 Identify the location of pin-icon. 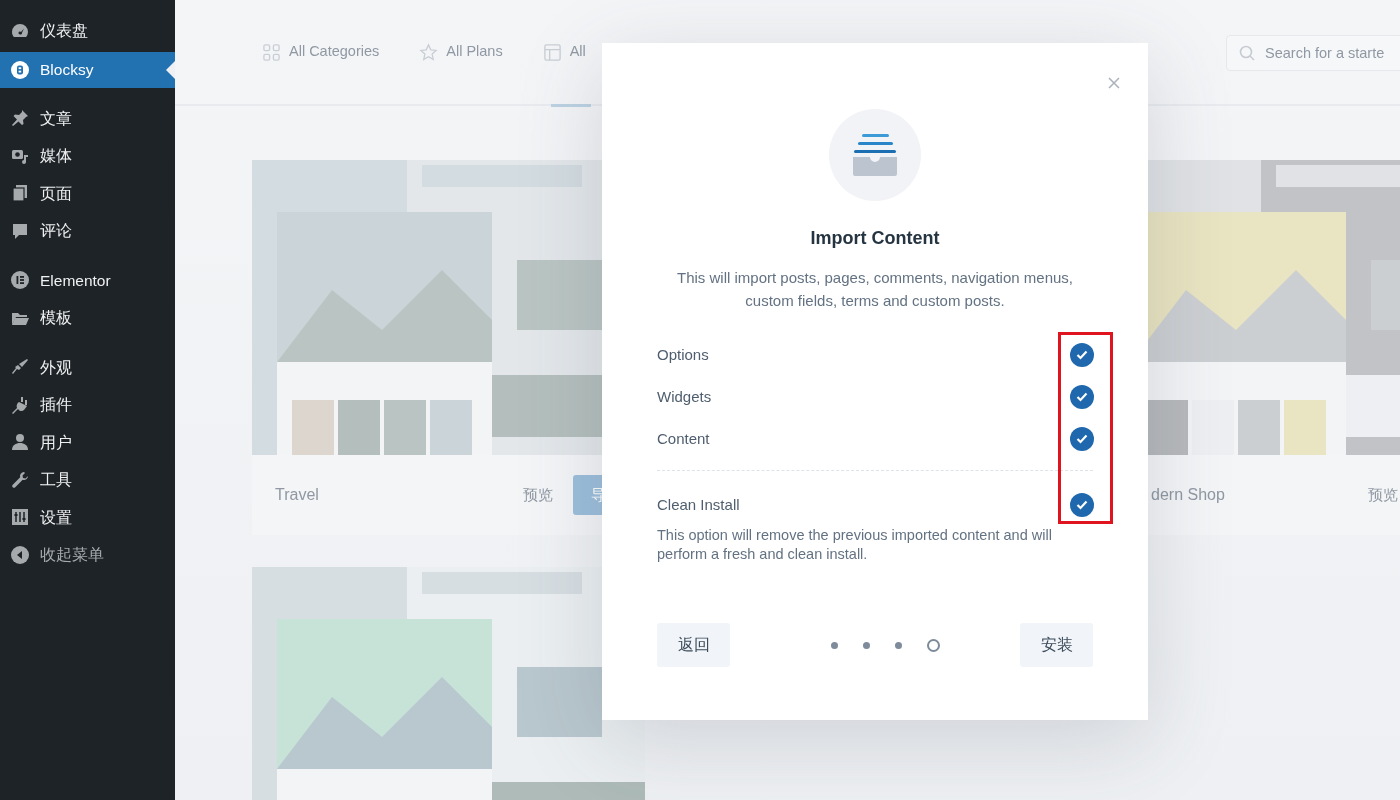
(20, 118).